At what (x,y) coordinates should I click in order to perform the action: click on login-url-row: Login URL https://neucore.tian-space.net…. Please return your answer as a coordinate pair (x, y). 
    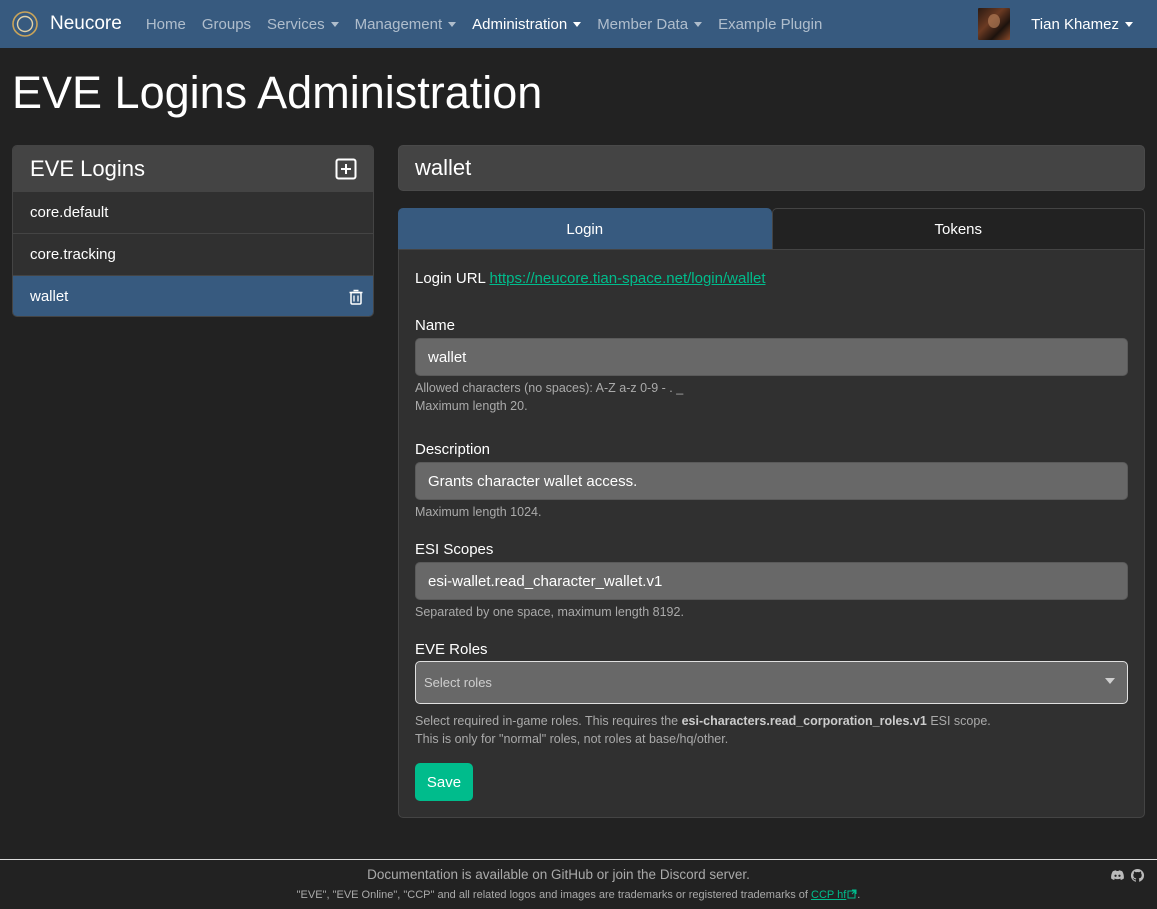
    Looking at the image, I should click on (590, 278).